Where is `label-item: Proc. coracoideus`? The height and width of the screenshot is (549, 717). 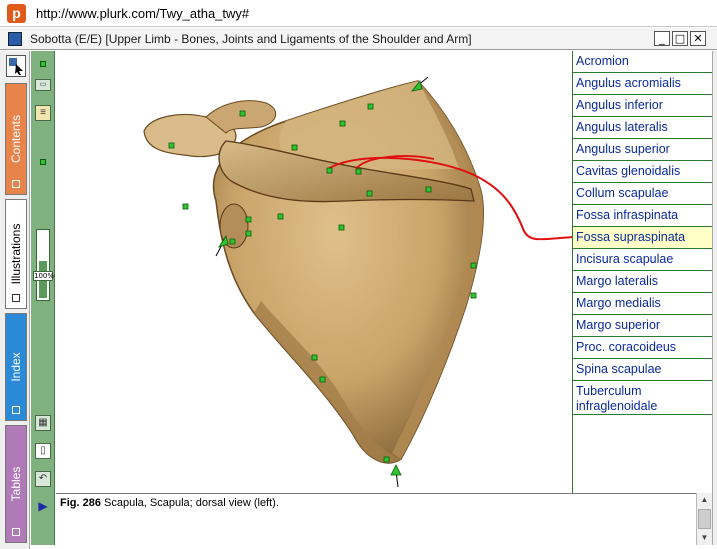 label-item: Proc. coracoideus is located at coordinates (643, 348).